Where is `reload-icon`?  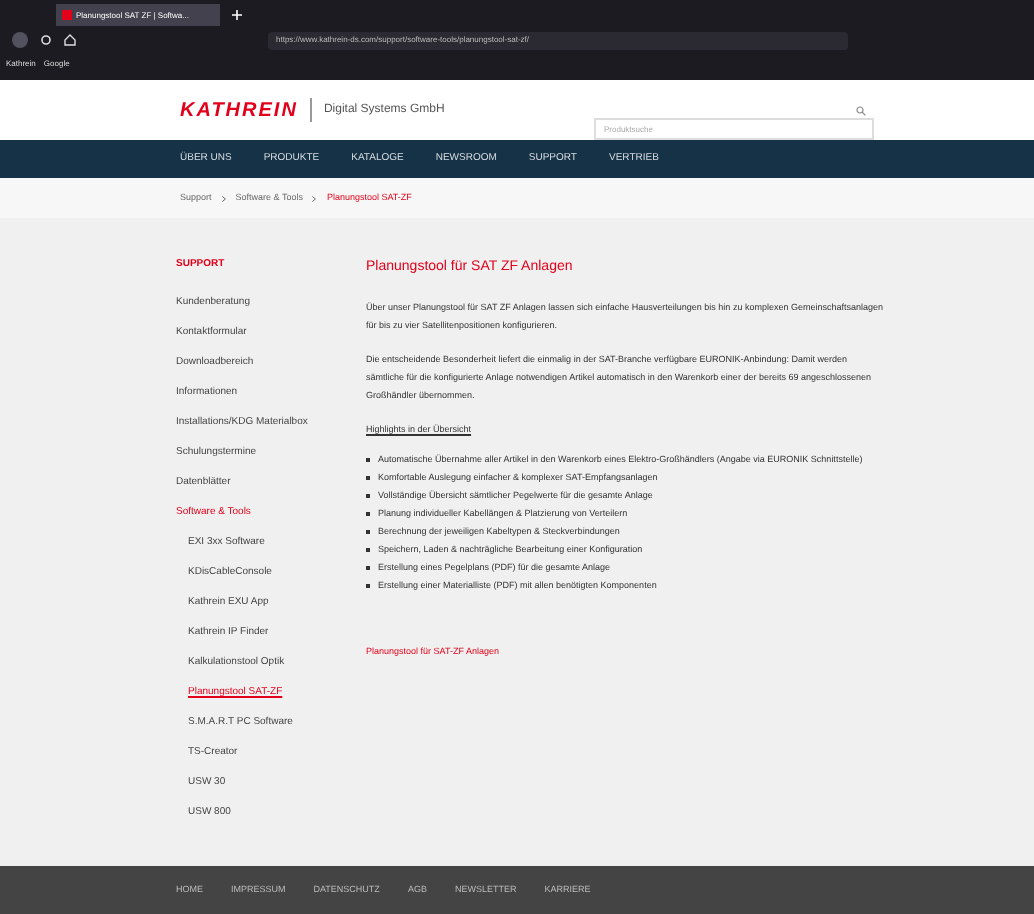
reload-icon is located at coordinates (46, 40).